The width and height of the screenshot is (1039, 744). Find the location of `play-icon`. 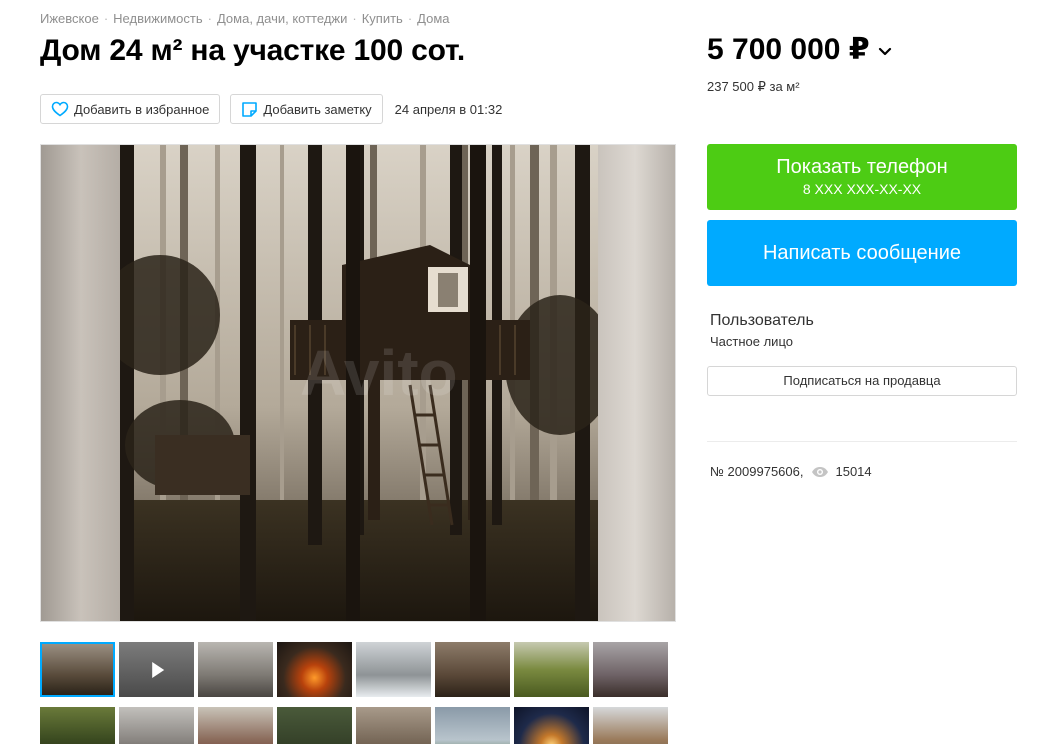

play-icon is located at coordinates (157, 669).